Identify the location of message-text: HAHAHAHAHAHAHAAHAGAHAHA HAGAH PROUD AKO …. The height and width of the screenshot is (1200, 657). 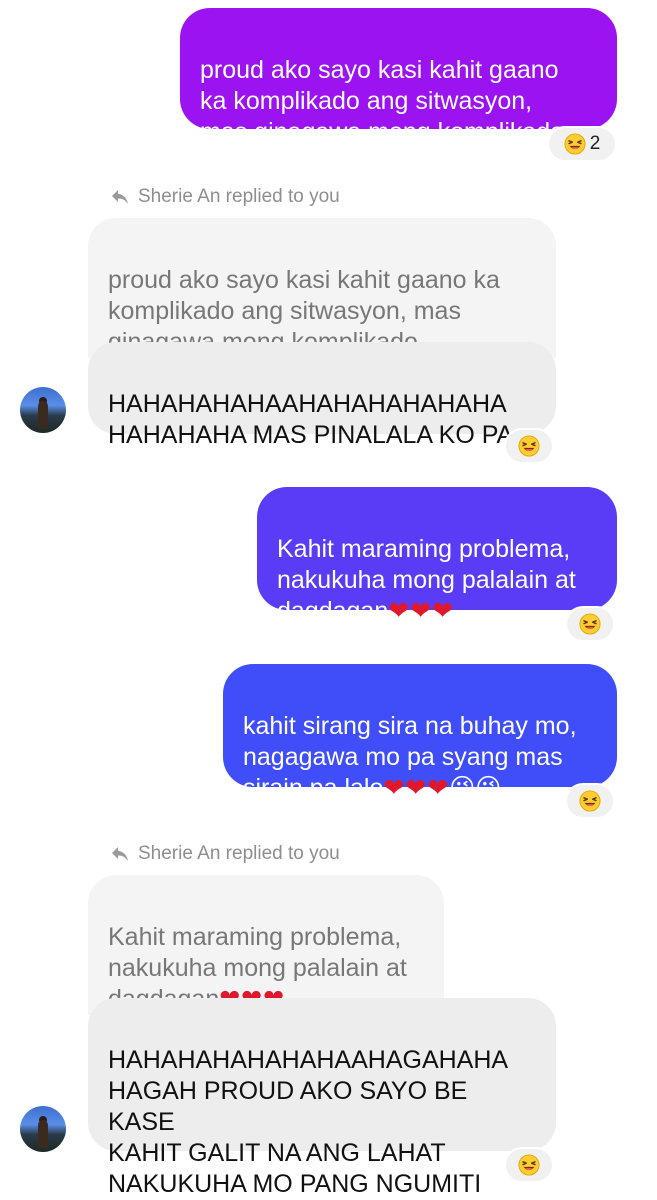
(308, 1122).